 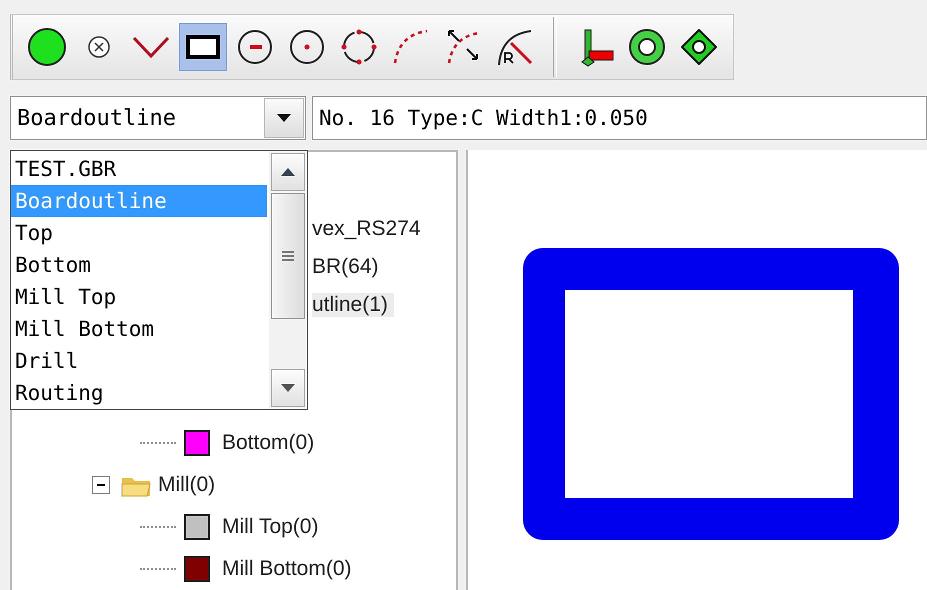 What do you see at coordinates (99, 47) in the screenshot?
I see `circle-cross-icon` at bounding box center [99, 47].